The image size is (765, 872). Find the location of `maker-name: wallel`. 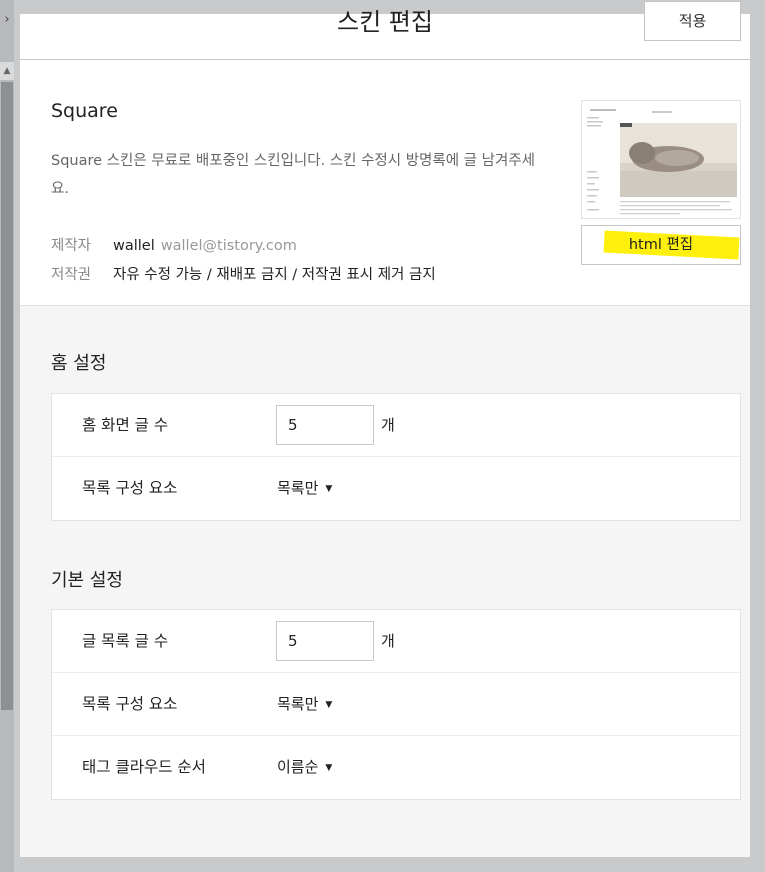

maker-name: wallel is located at coordinates (134, 246).